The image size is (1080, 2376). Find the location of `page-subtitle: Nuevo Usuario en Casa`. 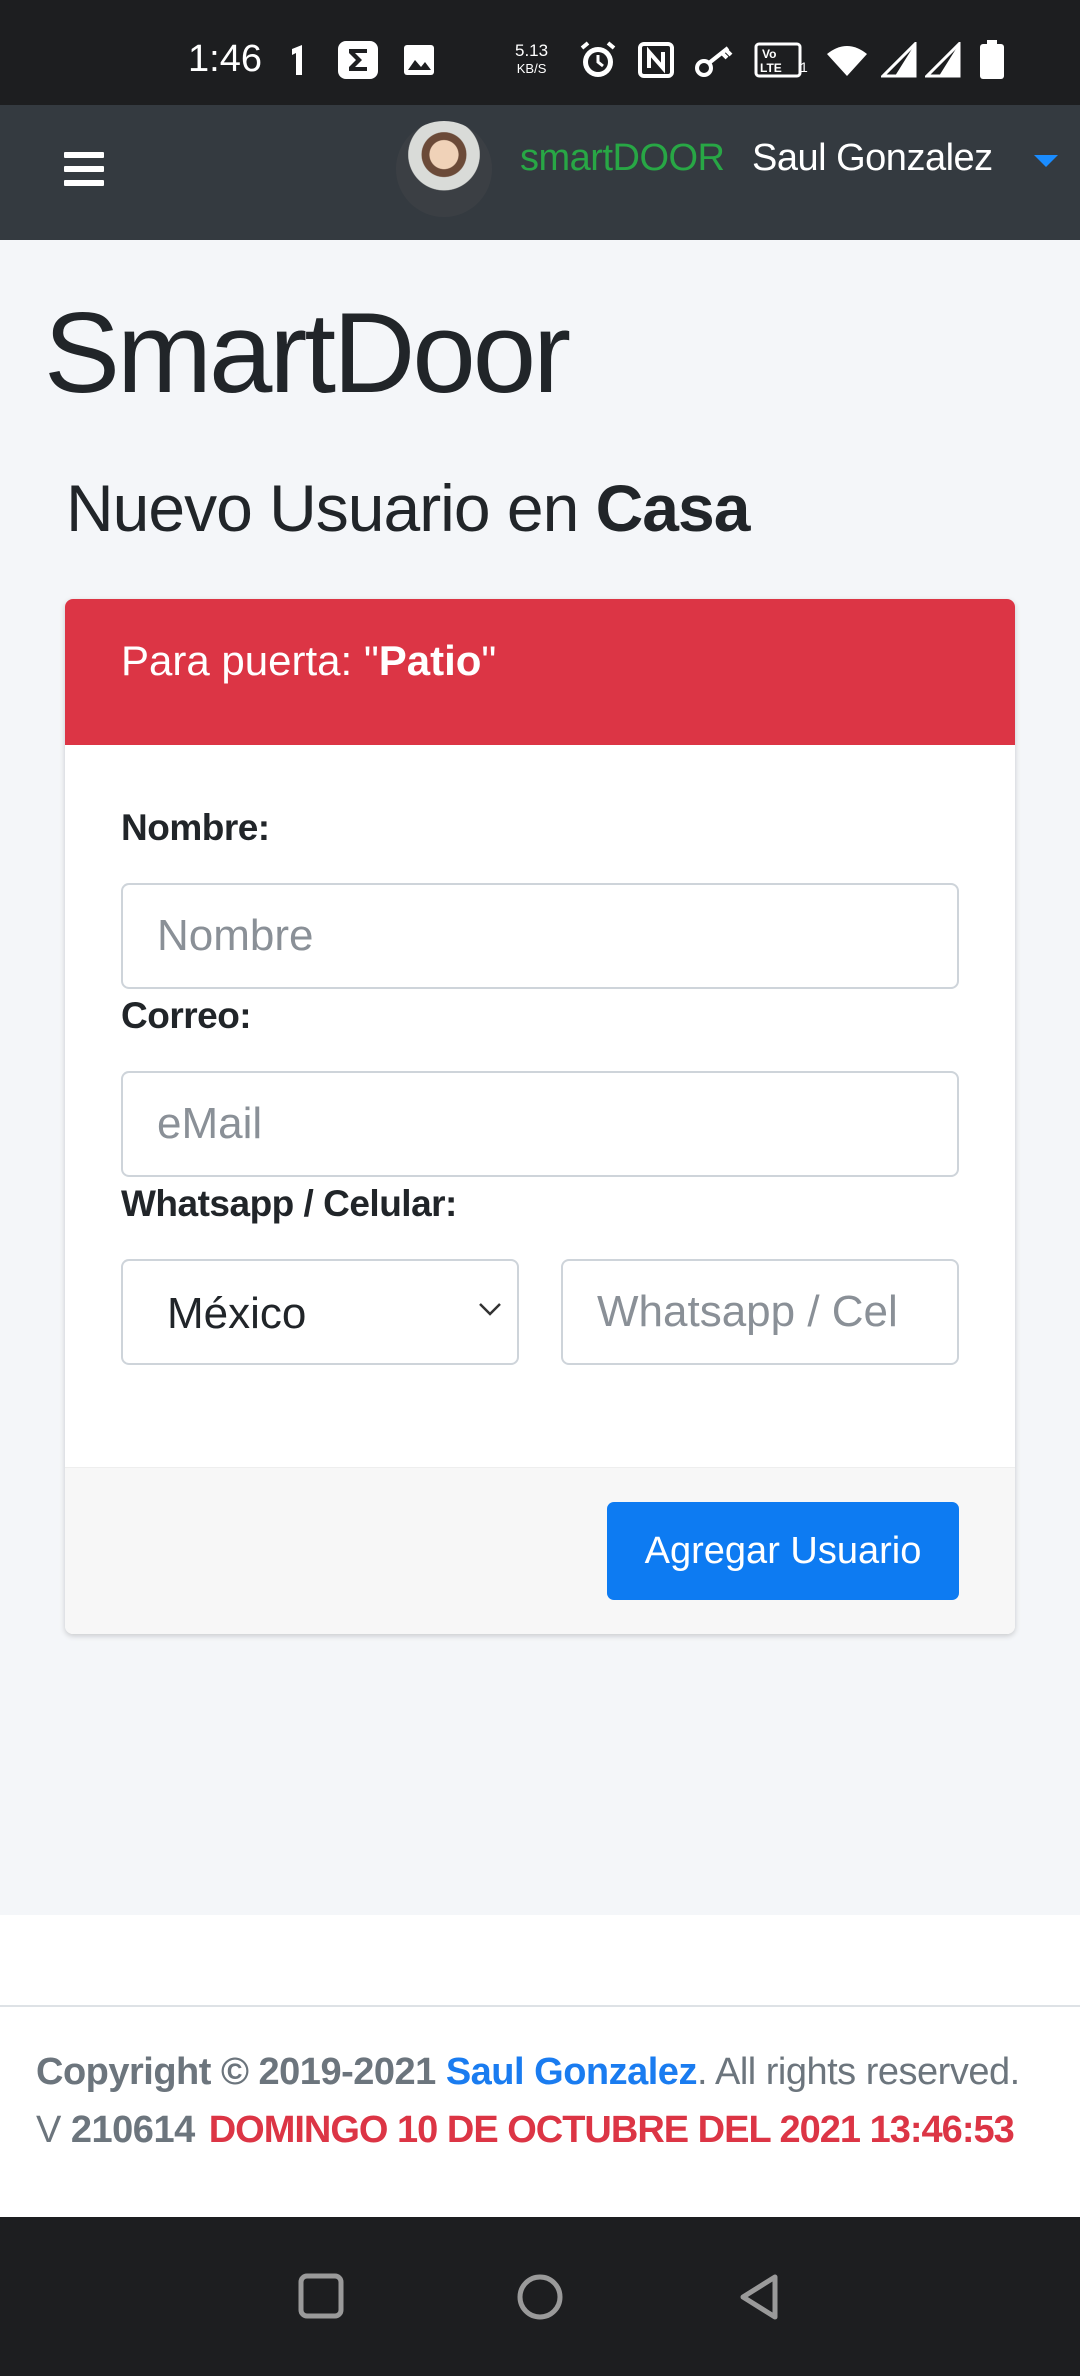

page-subtitle: Nuevo Usuario en Casa is located at coordinates (408, 508).